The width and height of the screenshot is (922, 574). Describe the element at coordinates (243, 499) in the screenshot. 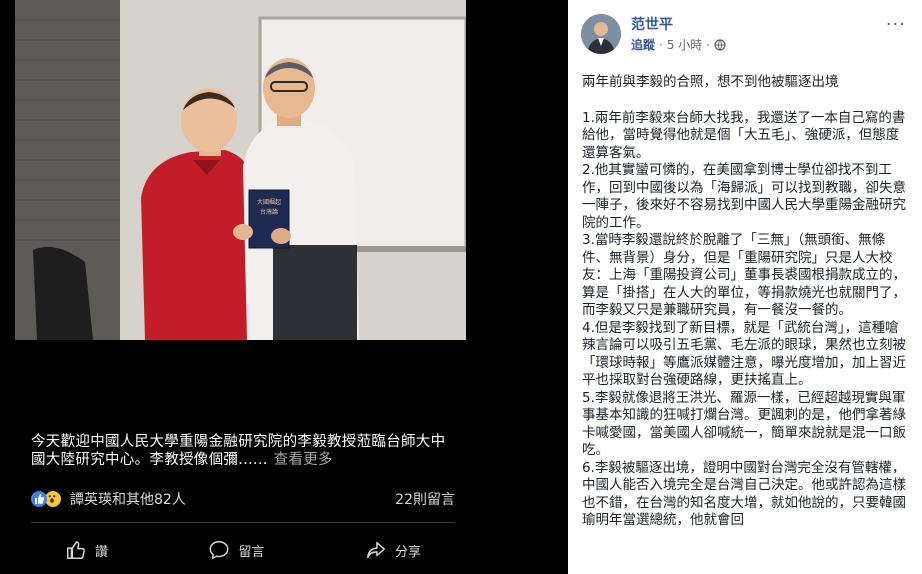

I see `reactions-bar: 譚英瑛和其他82人 22則留言` at that location.